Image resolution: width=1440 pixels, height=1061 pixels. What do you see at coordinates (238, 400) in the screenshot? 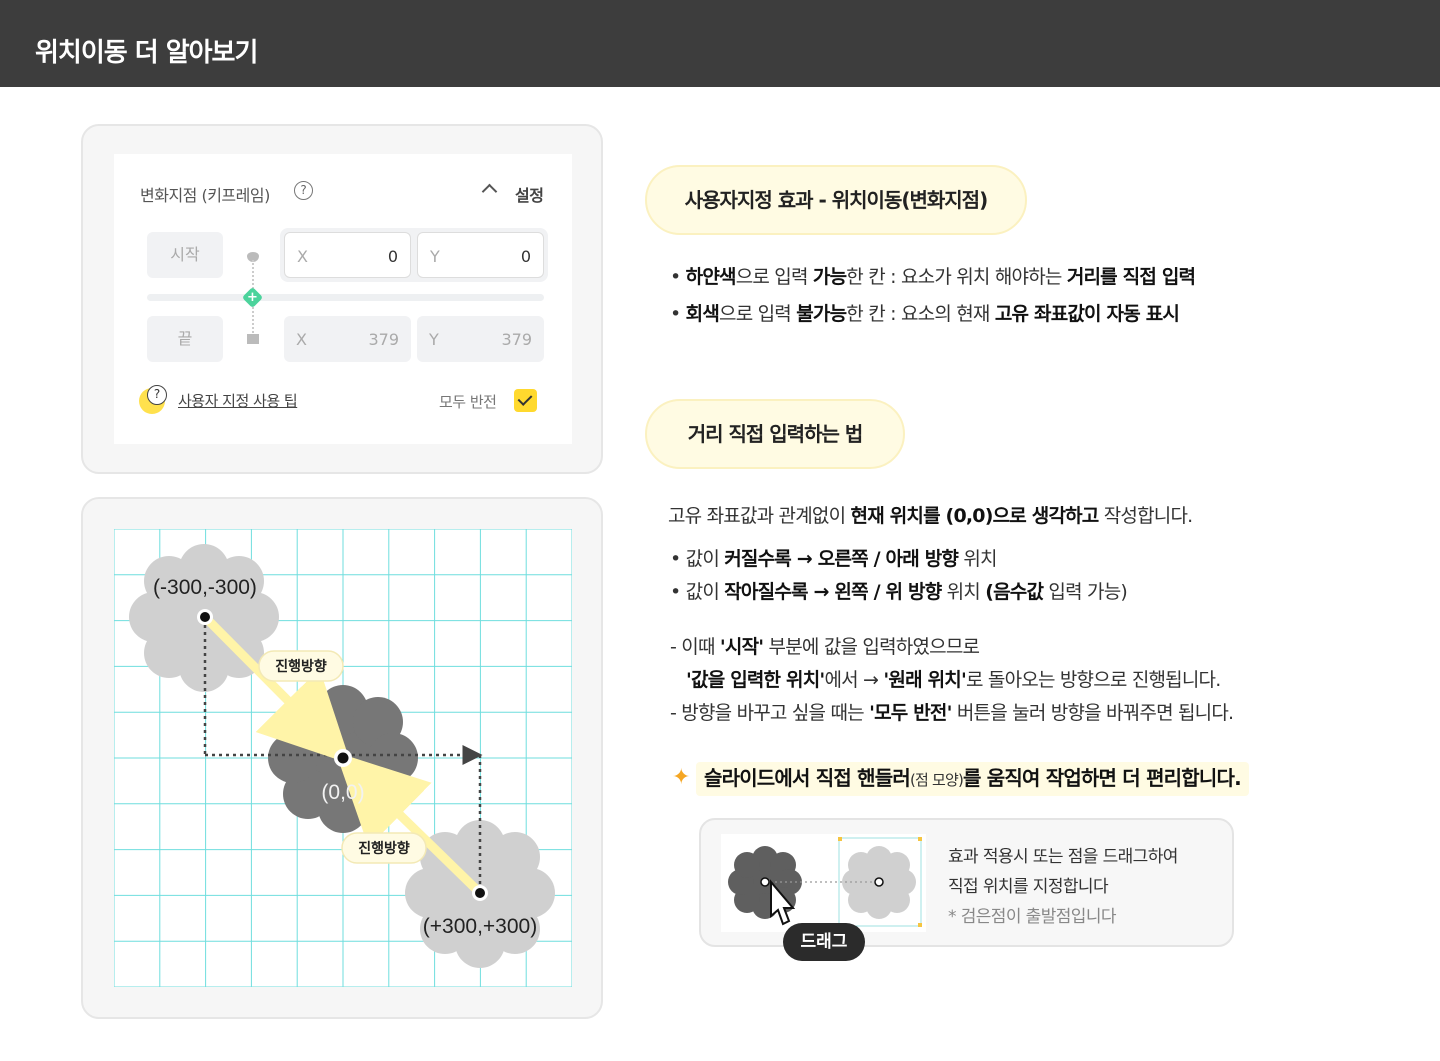
I see `custom-tip-link: 사용자 지정 사용 팁` at bounding box center [238, 400].